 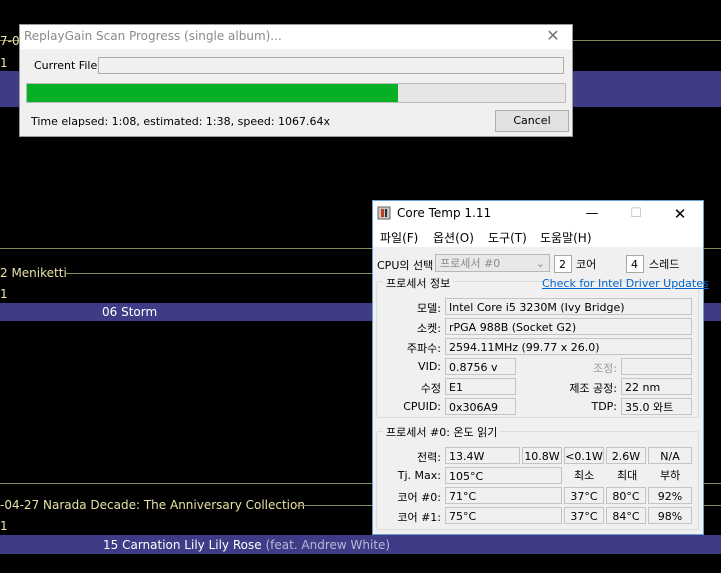 What do you see at coordinates (182, 545) in the screenshot?
I see `track-name: 15 Carnation Lily Lily Rose` at bounding box center [182, 545].